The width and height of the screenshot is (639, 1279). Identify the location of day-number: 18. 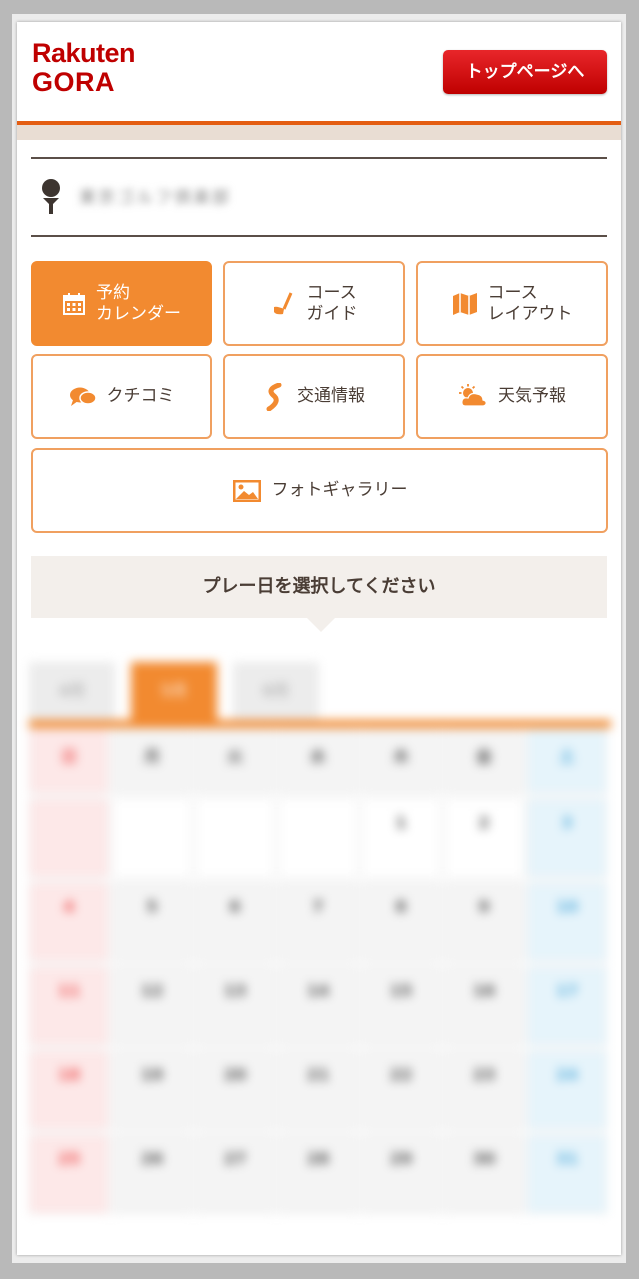
(69, 1074).